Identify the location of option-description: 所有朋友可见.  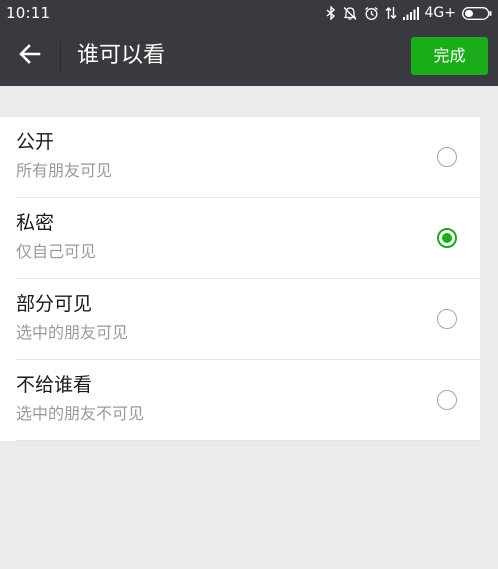
(64, 170).